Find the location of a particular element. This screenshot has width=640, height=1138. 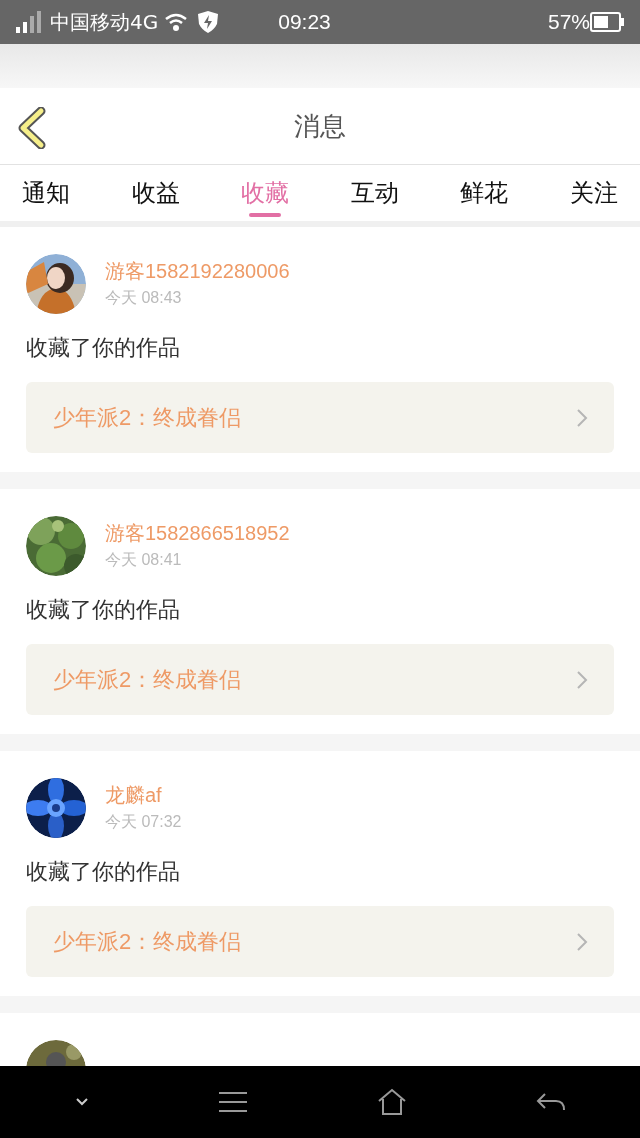

timestamp: 今天 07:32 is located at coordinates (143, 822).